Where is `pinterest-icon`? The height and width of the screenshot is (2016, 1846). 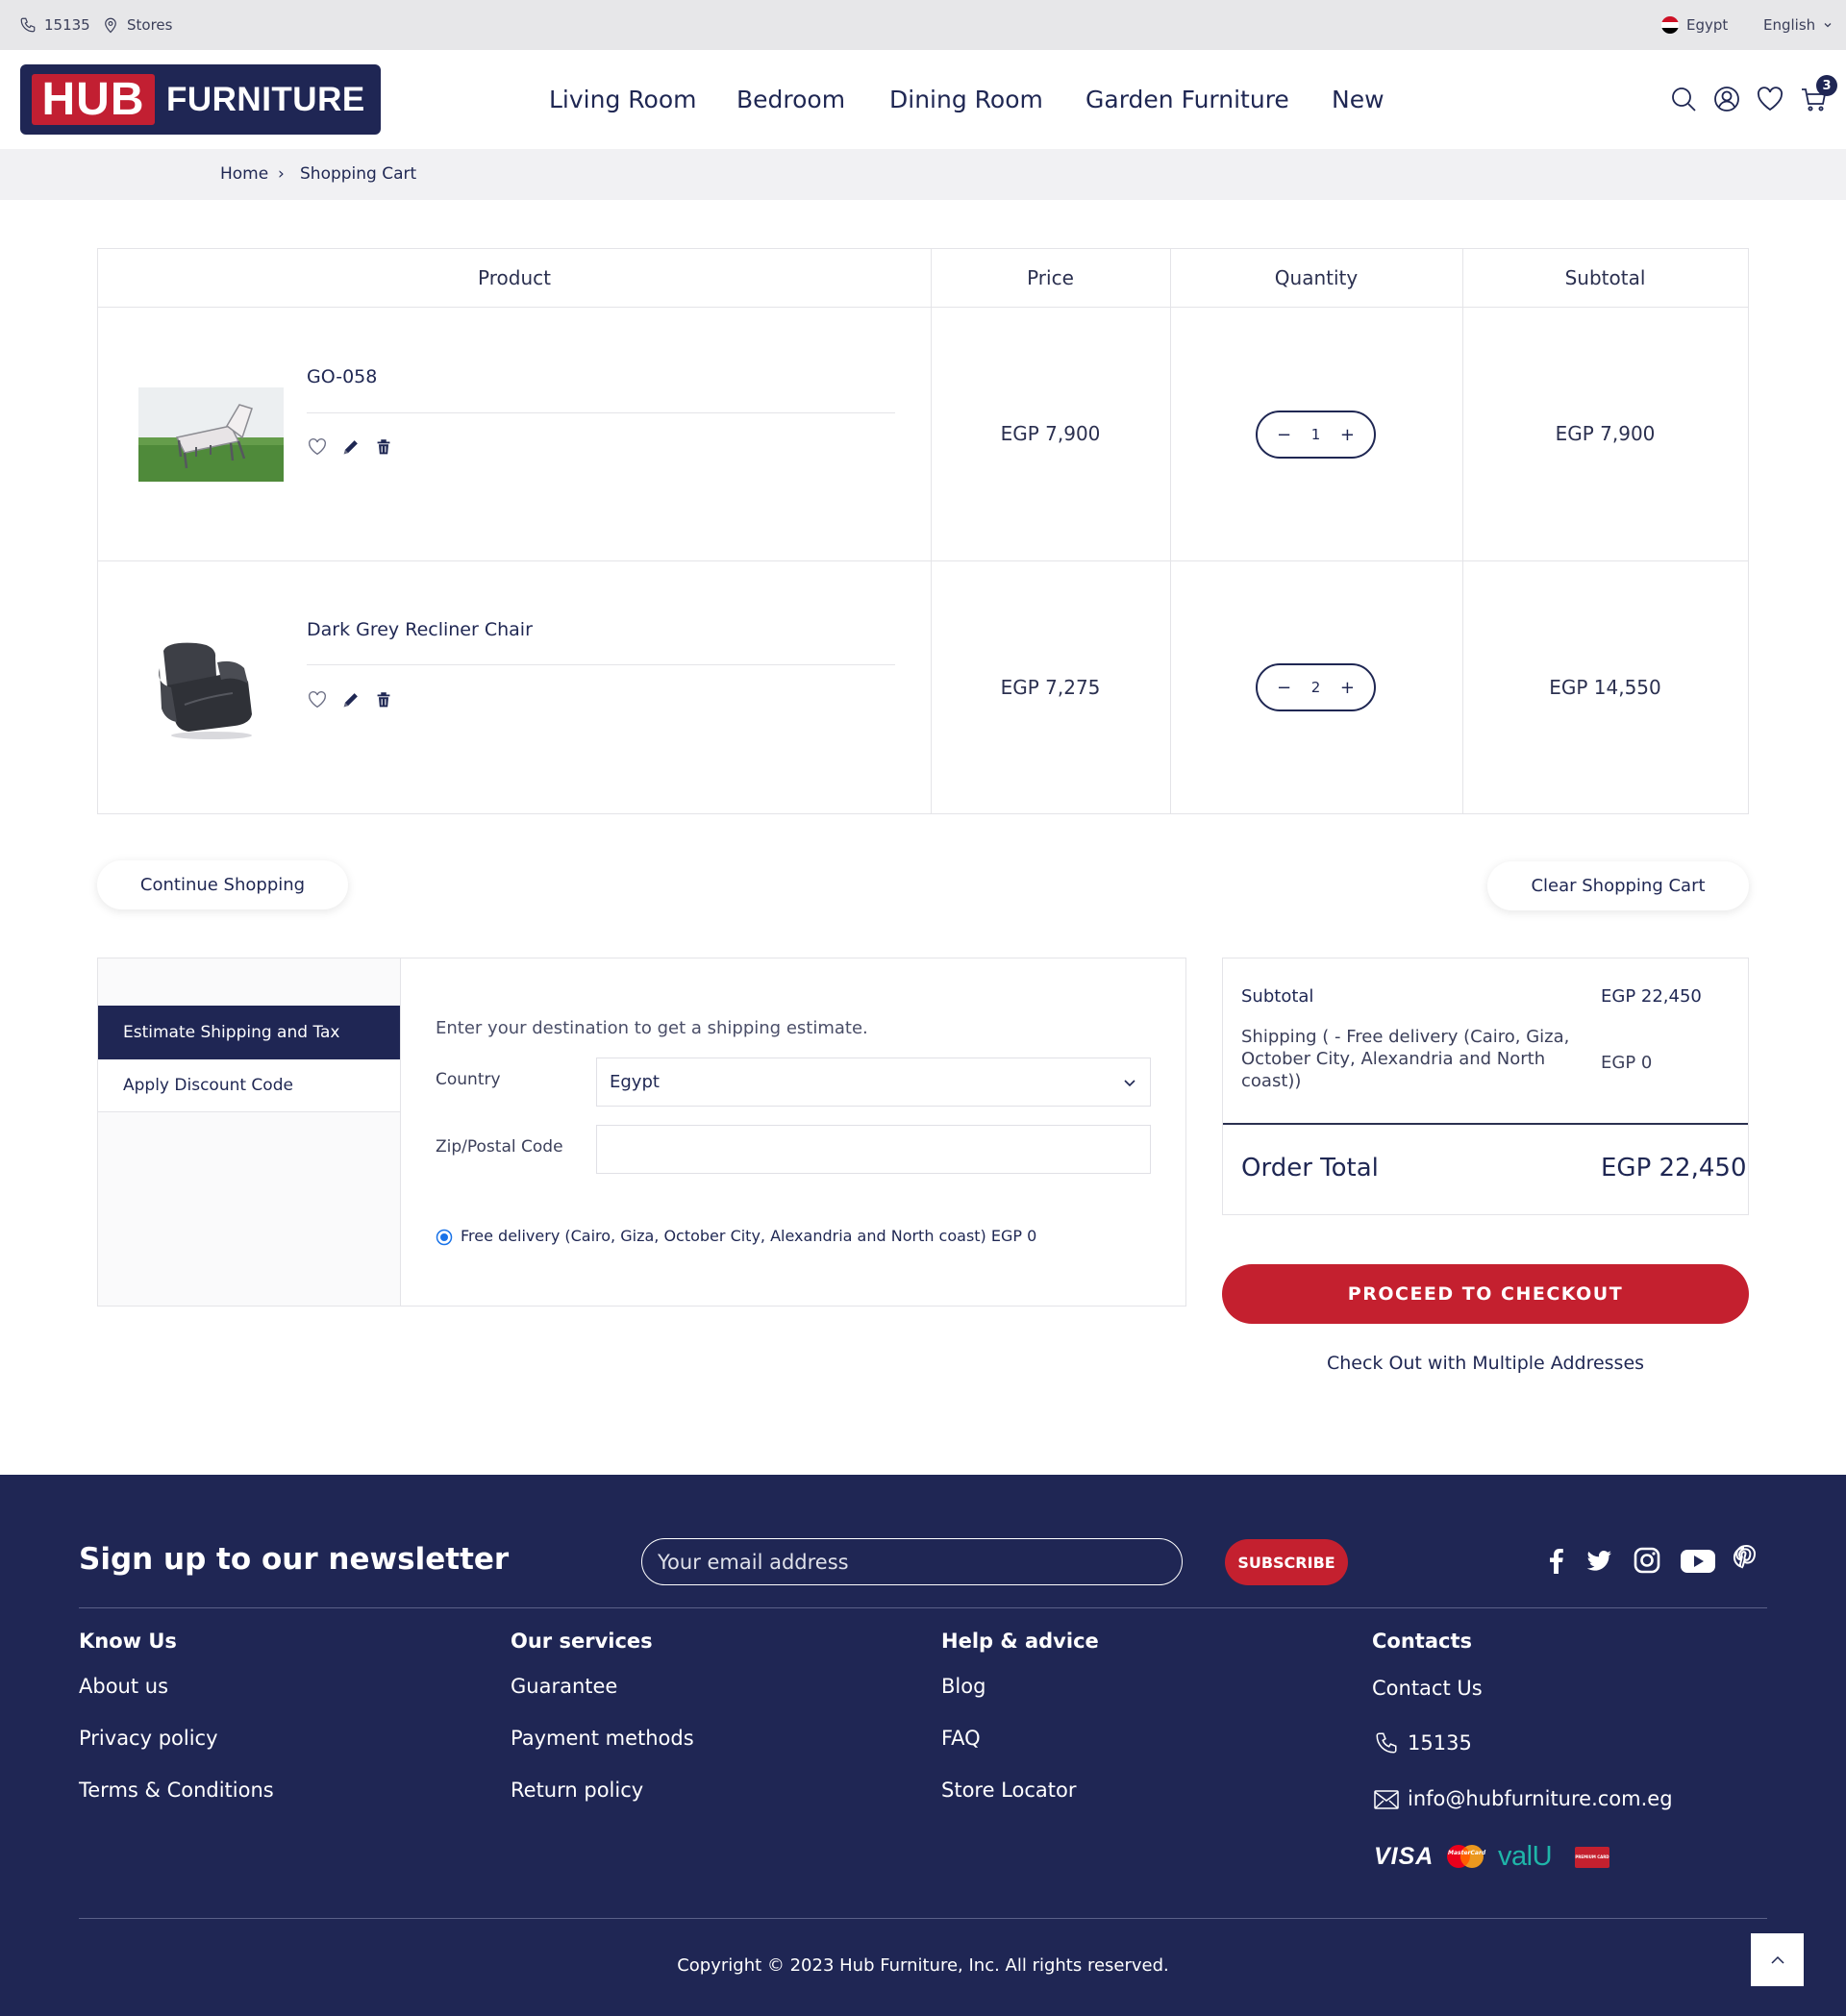
pinterest-icon is located at coordinates (1744, 1560).